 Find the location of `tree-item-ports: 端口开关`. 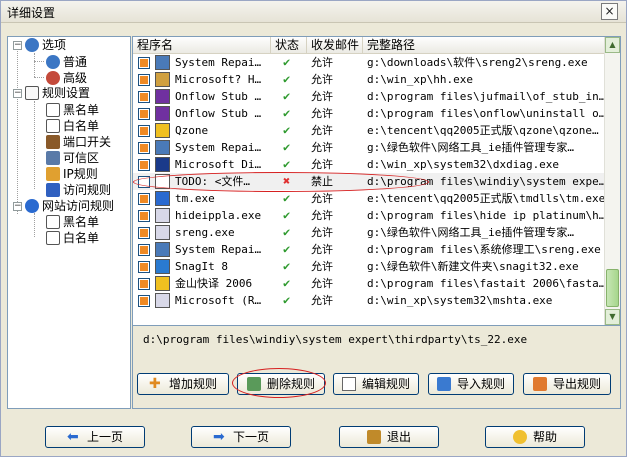

tree-item-ports: 端口开关 is located at coordinates (78, 142).